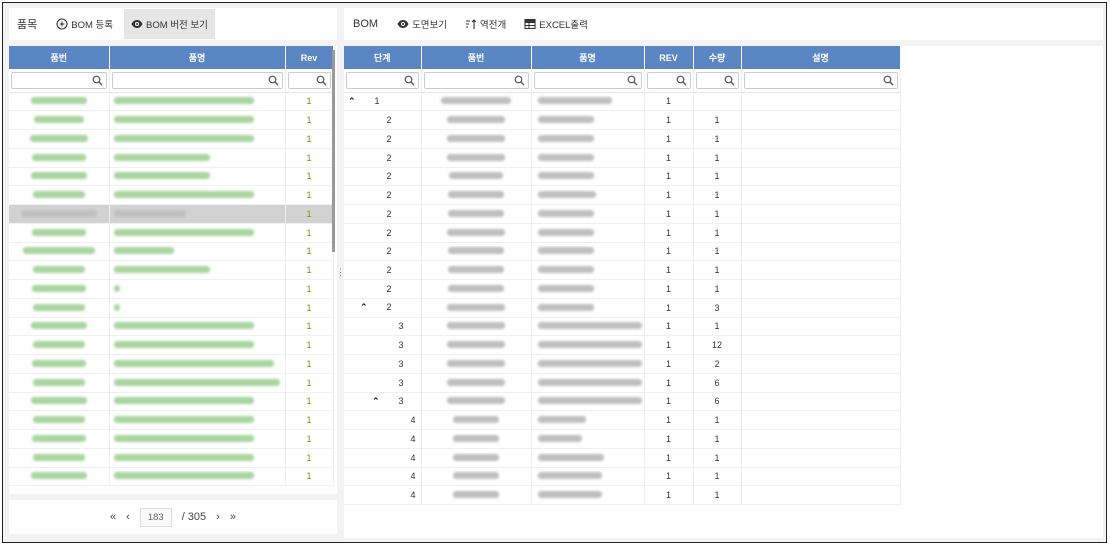 Image resolution: width=1110 pixels, height=545 pixels. What do you see at coordinates (669, 233) in the screenshot?
I see `bom-rev: 1` at bounding box center [669, 233].